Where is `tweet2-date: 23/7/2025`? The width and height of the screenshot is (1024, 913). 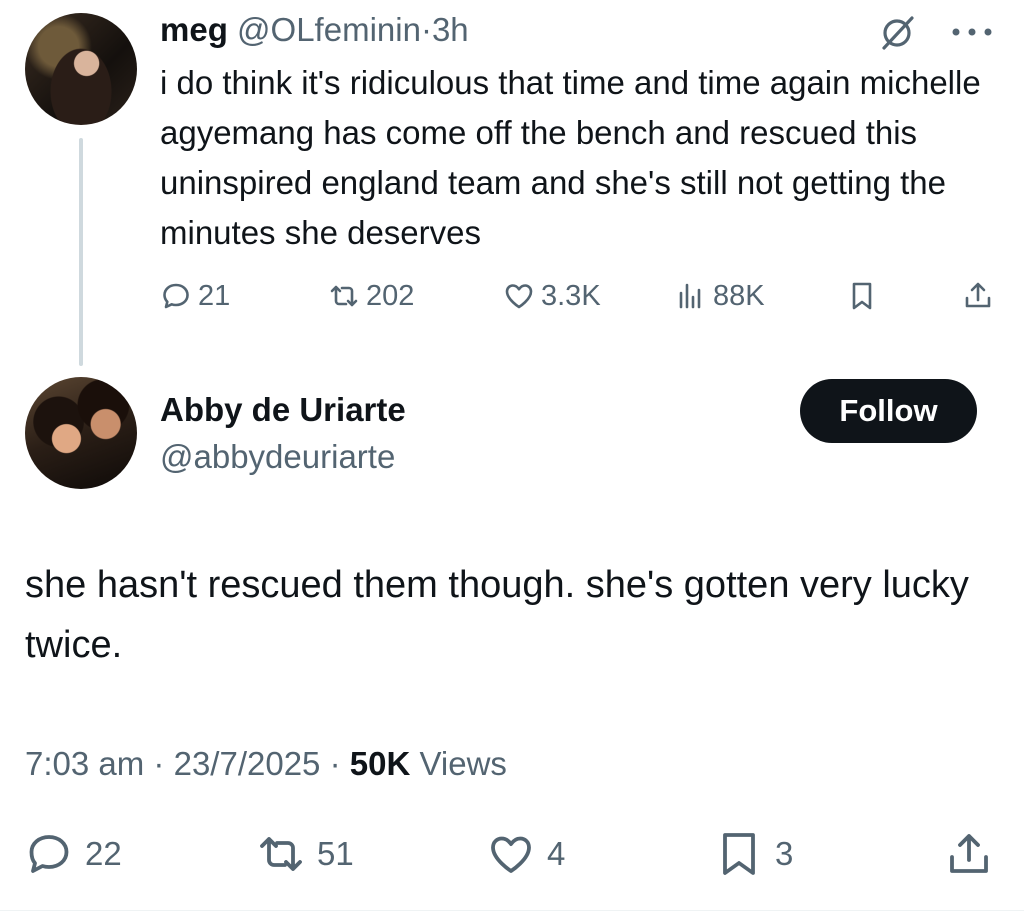 tweet2-date: 23/7/2025 is located at coordinates (247, 763).